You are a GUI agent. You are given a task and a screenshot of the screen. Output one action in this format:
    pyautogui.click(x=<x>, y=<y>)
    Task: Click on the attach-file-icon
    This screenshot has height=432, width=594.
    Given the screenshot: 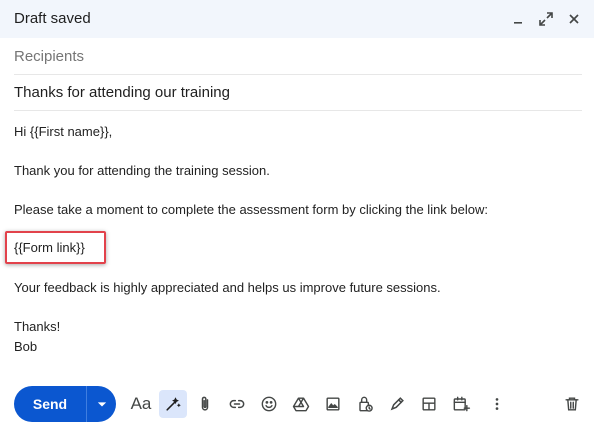 What is the action you would take?
    pyautogui.click(x=205, y=404)
    